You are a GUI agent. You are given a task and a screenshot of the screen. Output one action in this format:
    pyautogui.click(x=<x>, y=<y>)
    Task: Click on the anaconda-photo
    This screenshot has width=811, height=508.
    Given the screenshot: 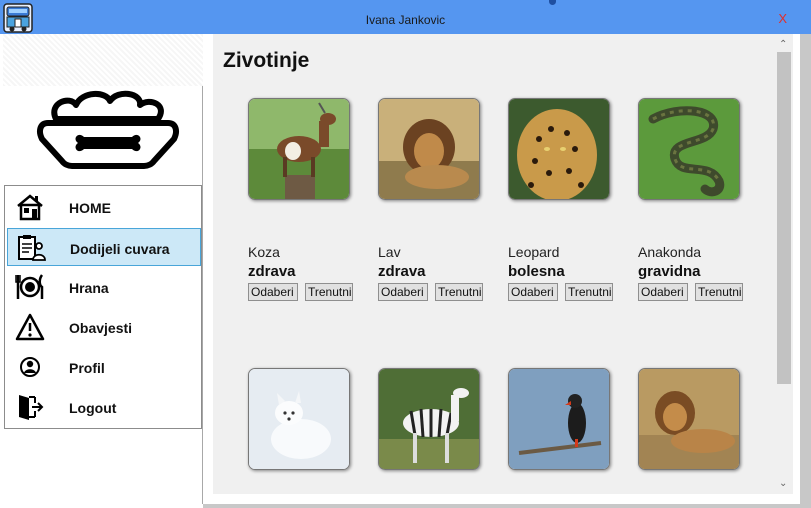 What is the action you would take?
    pyautogui.click(x=689, y=149)
    